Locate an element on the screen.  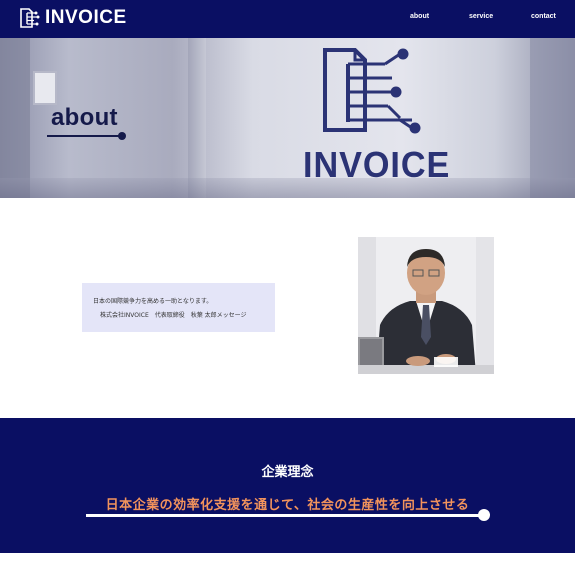
ceo-portrait-illustration is located at coordinates (426, 305).